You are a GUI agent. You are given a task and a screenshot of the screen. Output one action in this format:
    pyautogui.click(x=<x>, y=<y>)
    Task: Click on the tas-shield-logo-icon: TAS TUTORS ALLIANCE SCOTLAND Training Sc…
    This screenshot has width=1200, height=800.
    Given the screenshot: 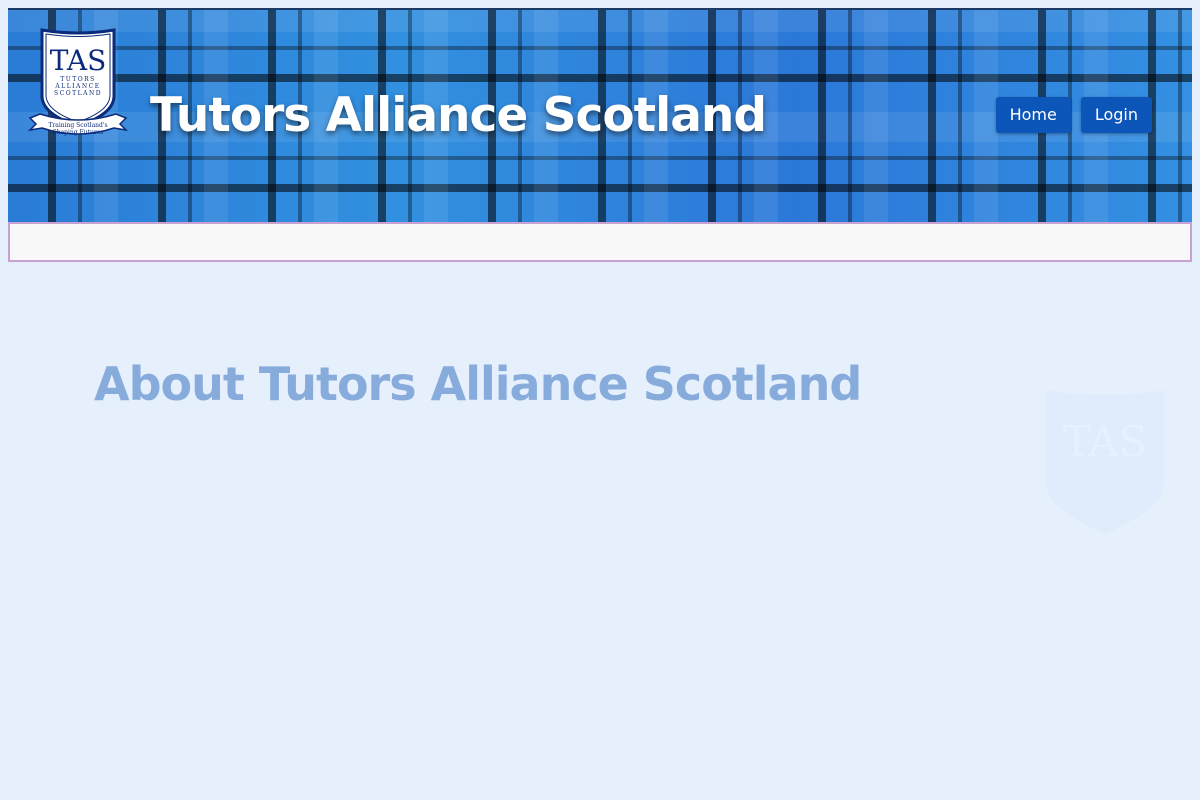 What is the action you would take?
    pyautogui.click(x=78, y=86)
    